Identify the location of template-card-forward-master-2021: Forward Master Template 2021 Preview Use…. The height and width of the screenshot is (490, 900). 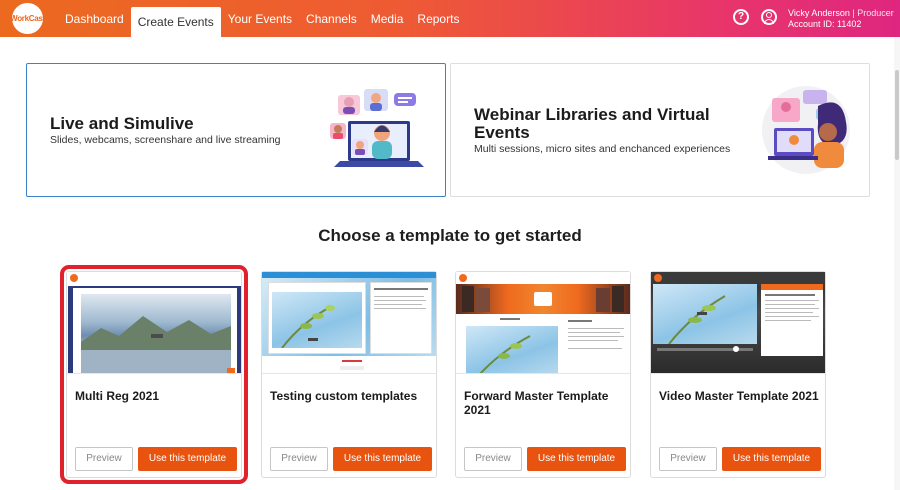
(543, 374).